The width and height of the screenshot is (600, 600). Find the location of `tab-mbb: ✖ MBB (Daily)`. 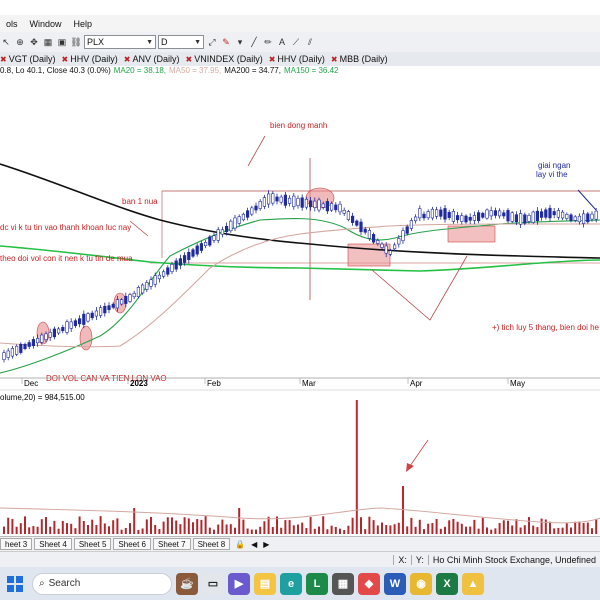

tab-mbb: ✖ MBB (Daily) is located at coordinates (359, 59).